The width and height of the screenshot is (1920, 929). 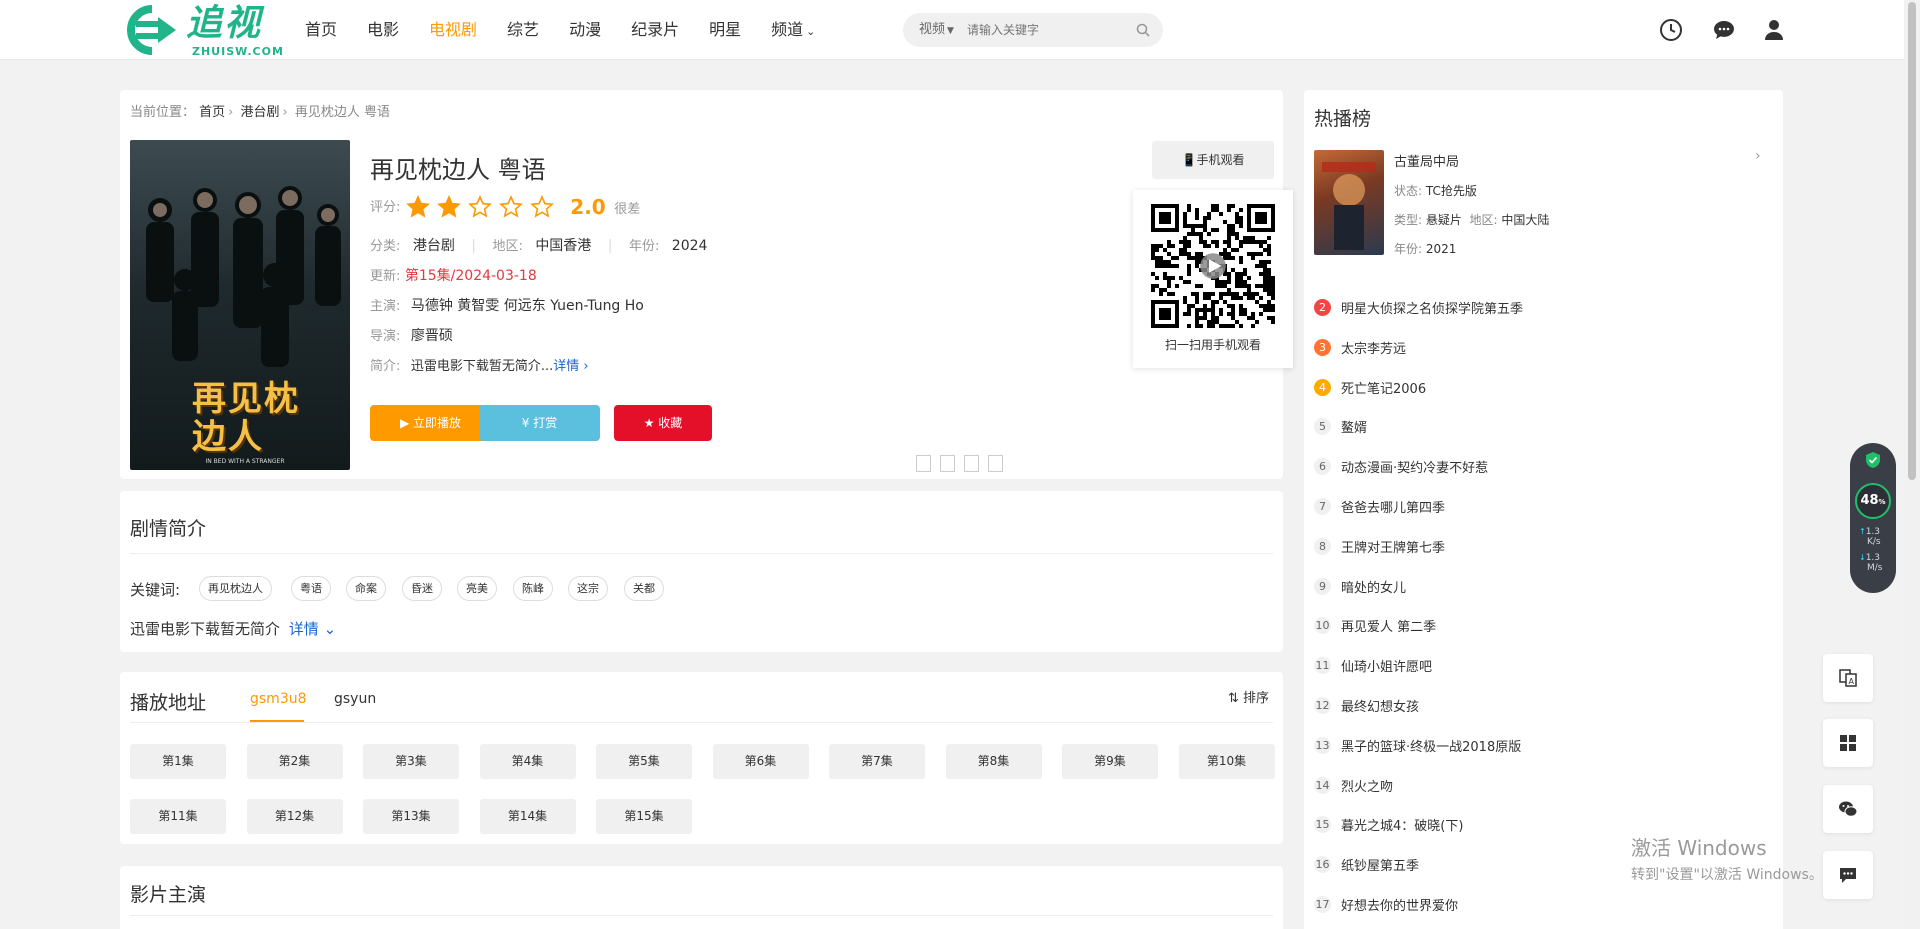 What do you see at coordinates (1366, 706) in the screenshot?
I see `hot-rank-item: 12 最终幻想女孩` at bounding box center [1366, 706].